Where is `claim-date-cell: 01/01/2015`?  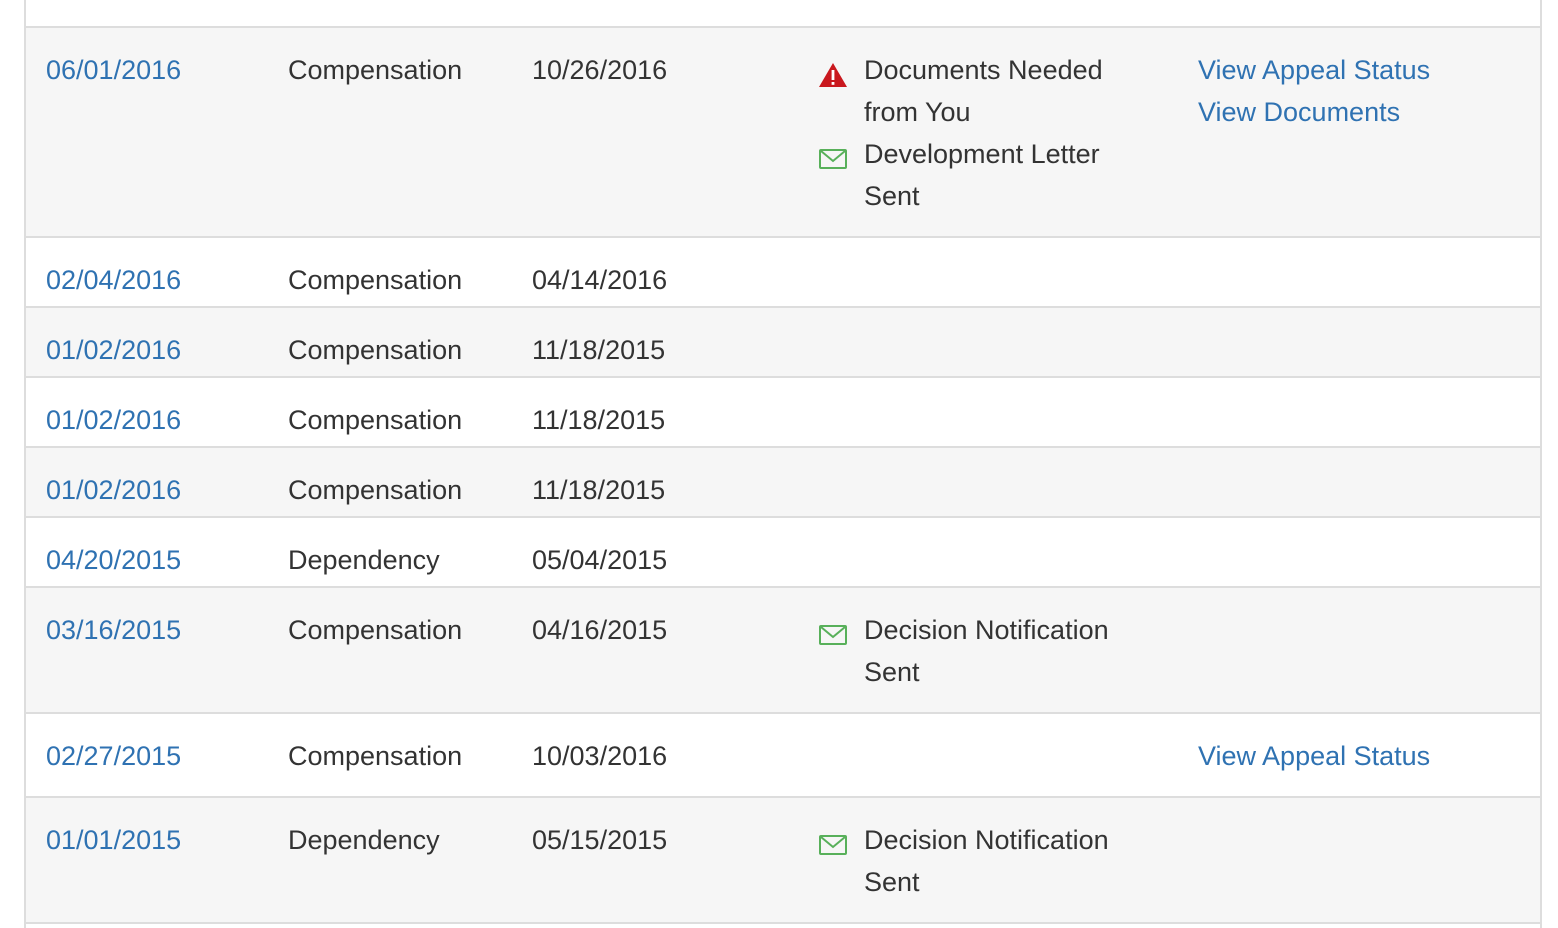 claim-date-cell: 01/01/2015 is located at coordinates (113, 840).